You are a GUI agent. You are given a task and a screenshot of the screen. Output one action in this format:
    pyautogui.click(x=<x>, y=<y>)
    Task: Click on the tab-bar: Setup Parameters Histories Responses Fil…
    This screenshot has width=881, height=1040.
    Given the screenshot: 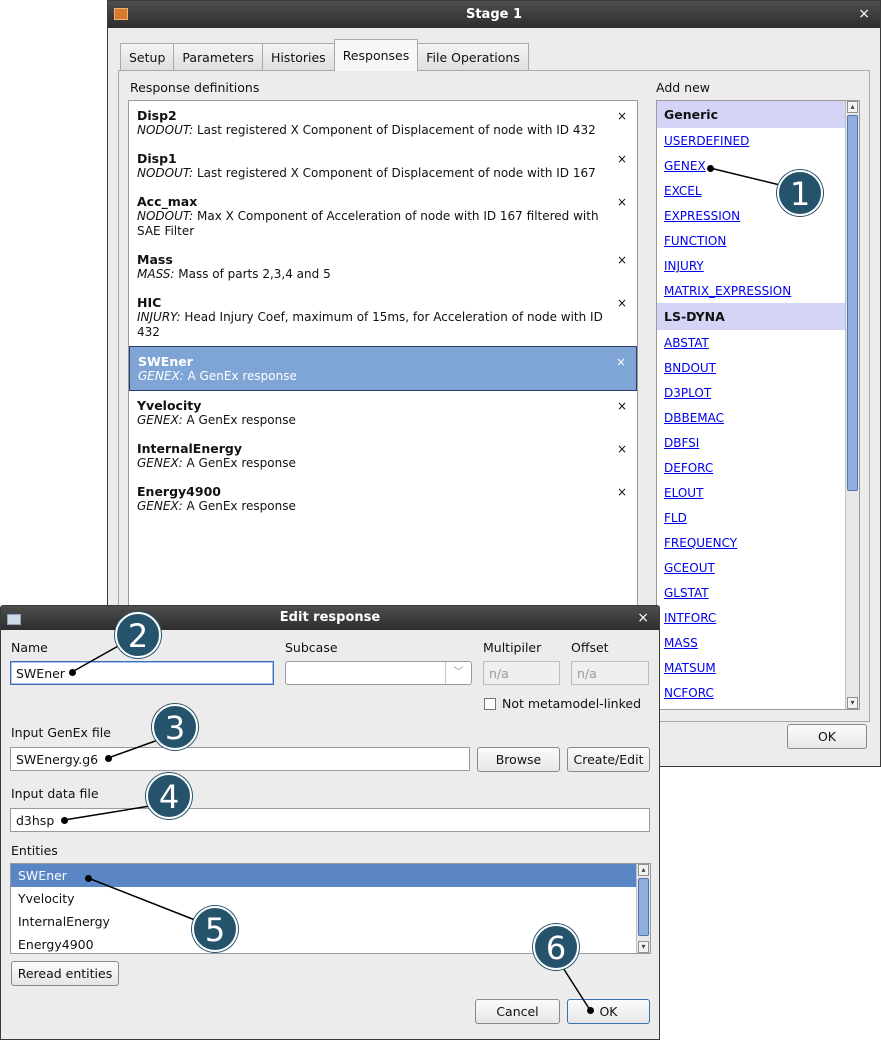 What is the action you would take?
    pyautogui.click(x=324, y=55)
    